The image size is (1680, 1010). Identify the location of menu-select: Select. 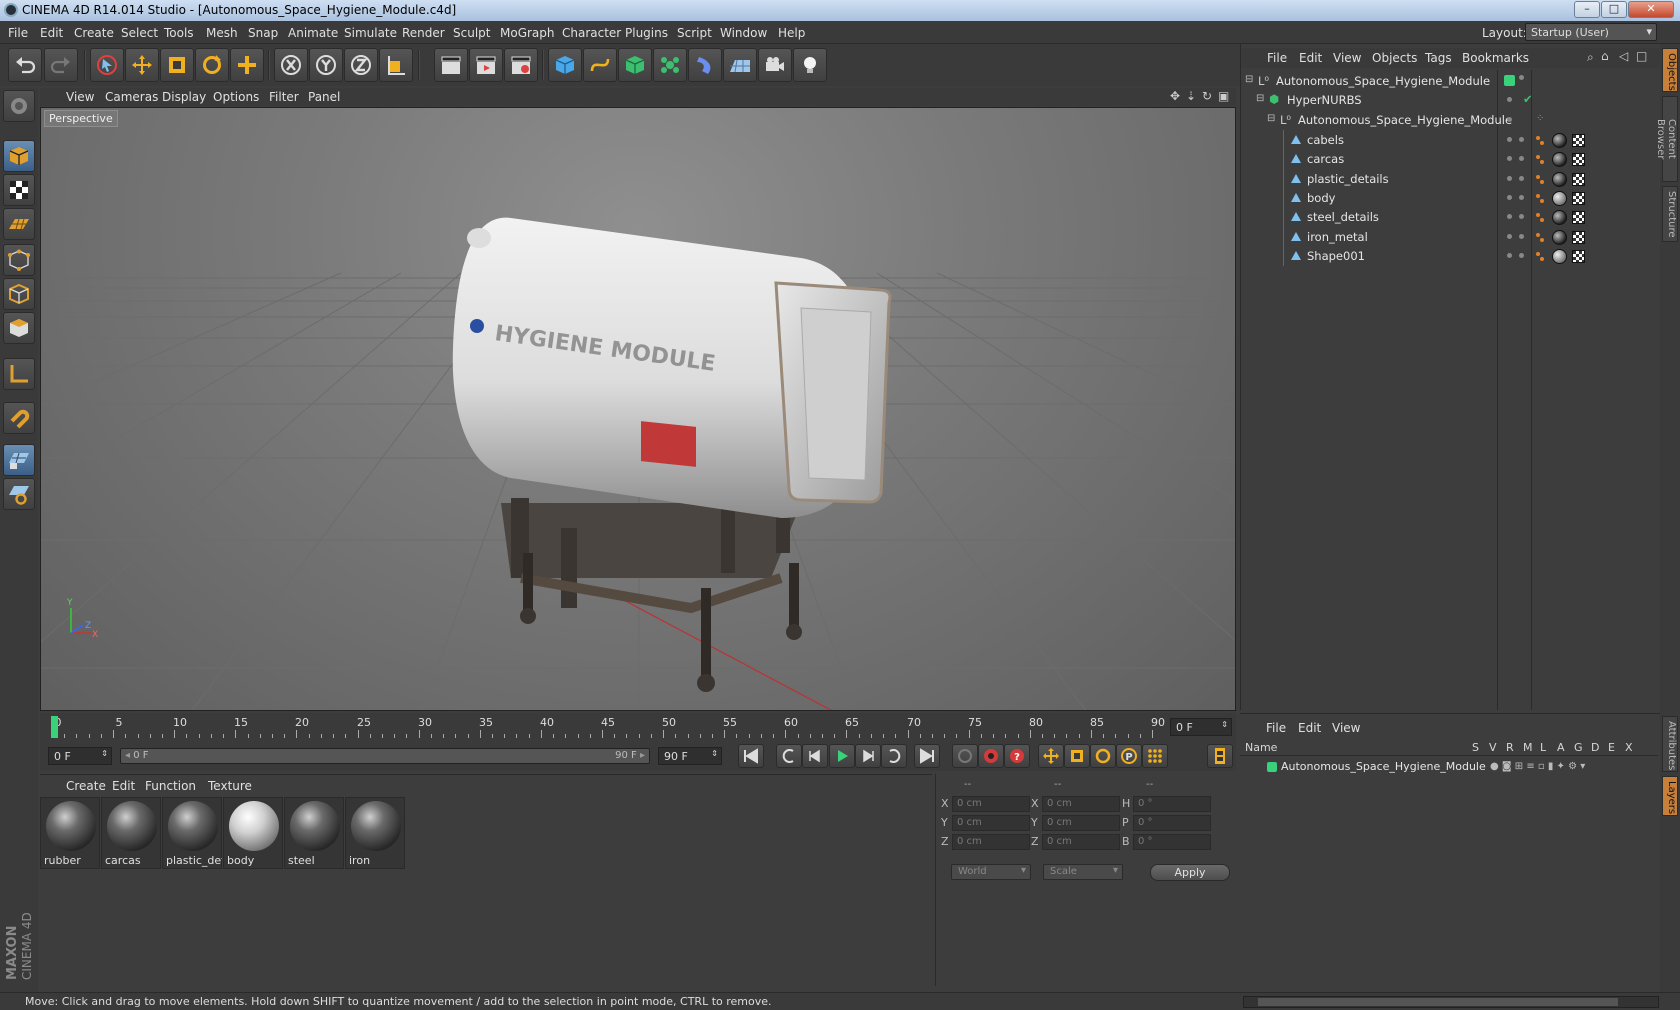
(139, 33).